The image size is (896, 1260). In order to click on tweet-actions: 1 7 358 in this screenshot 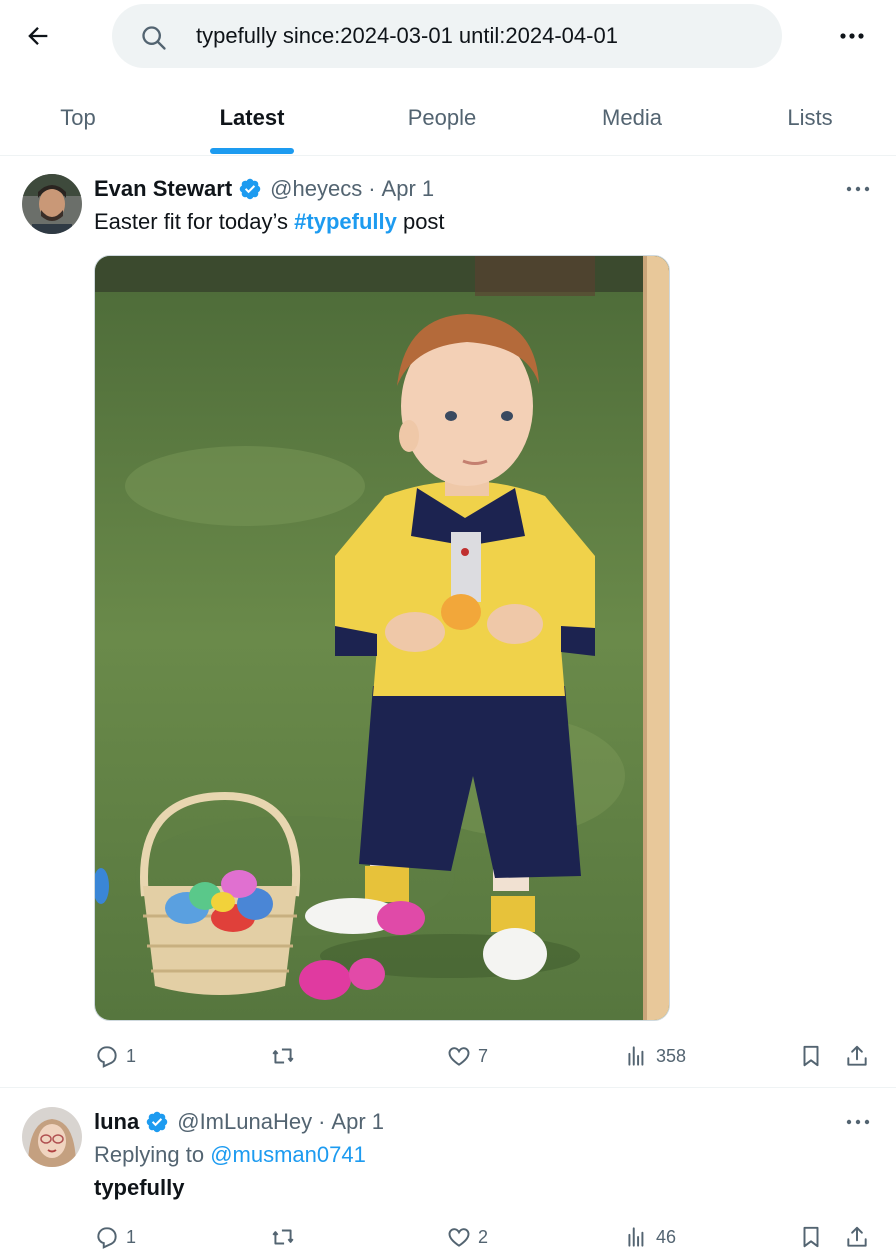, I will do `click(489, 1056)`.